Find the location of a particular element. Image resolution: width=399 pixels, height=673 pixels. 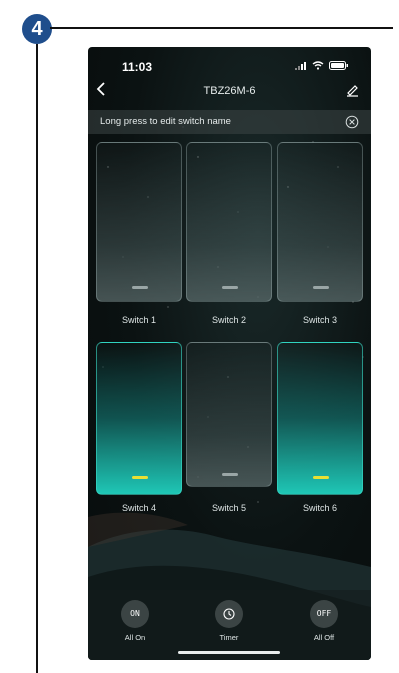

nav-bar: TBZ26M-6 is located at coordinates (229, 94).